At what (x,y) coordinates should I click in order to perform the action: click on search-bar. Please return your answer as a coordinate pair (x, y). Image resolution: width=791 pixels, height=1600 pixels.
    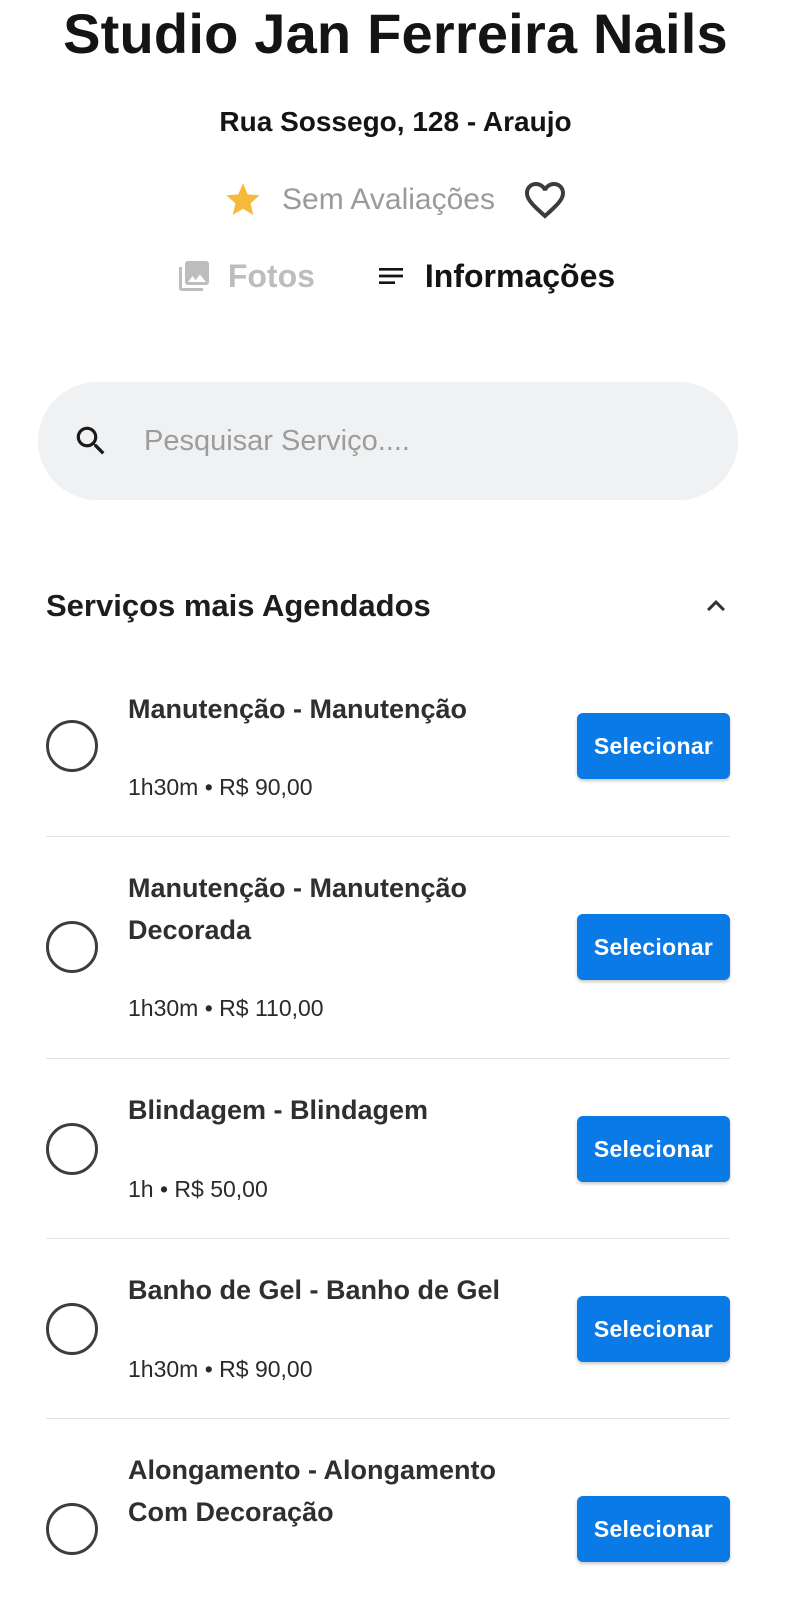
    Looking at the image, I should click on (388, 441).